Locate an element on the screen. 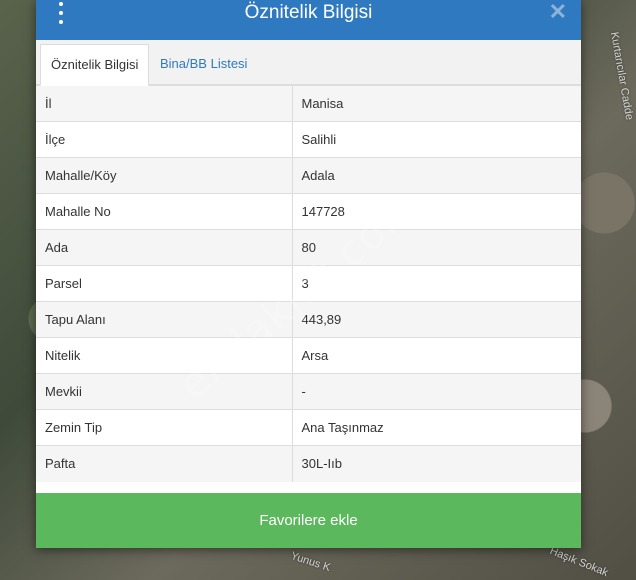  table-row: Mahalle/Köy Adala is located at coordinates (308, 175).